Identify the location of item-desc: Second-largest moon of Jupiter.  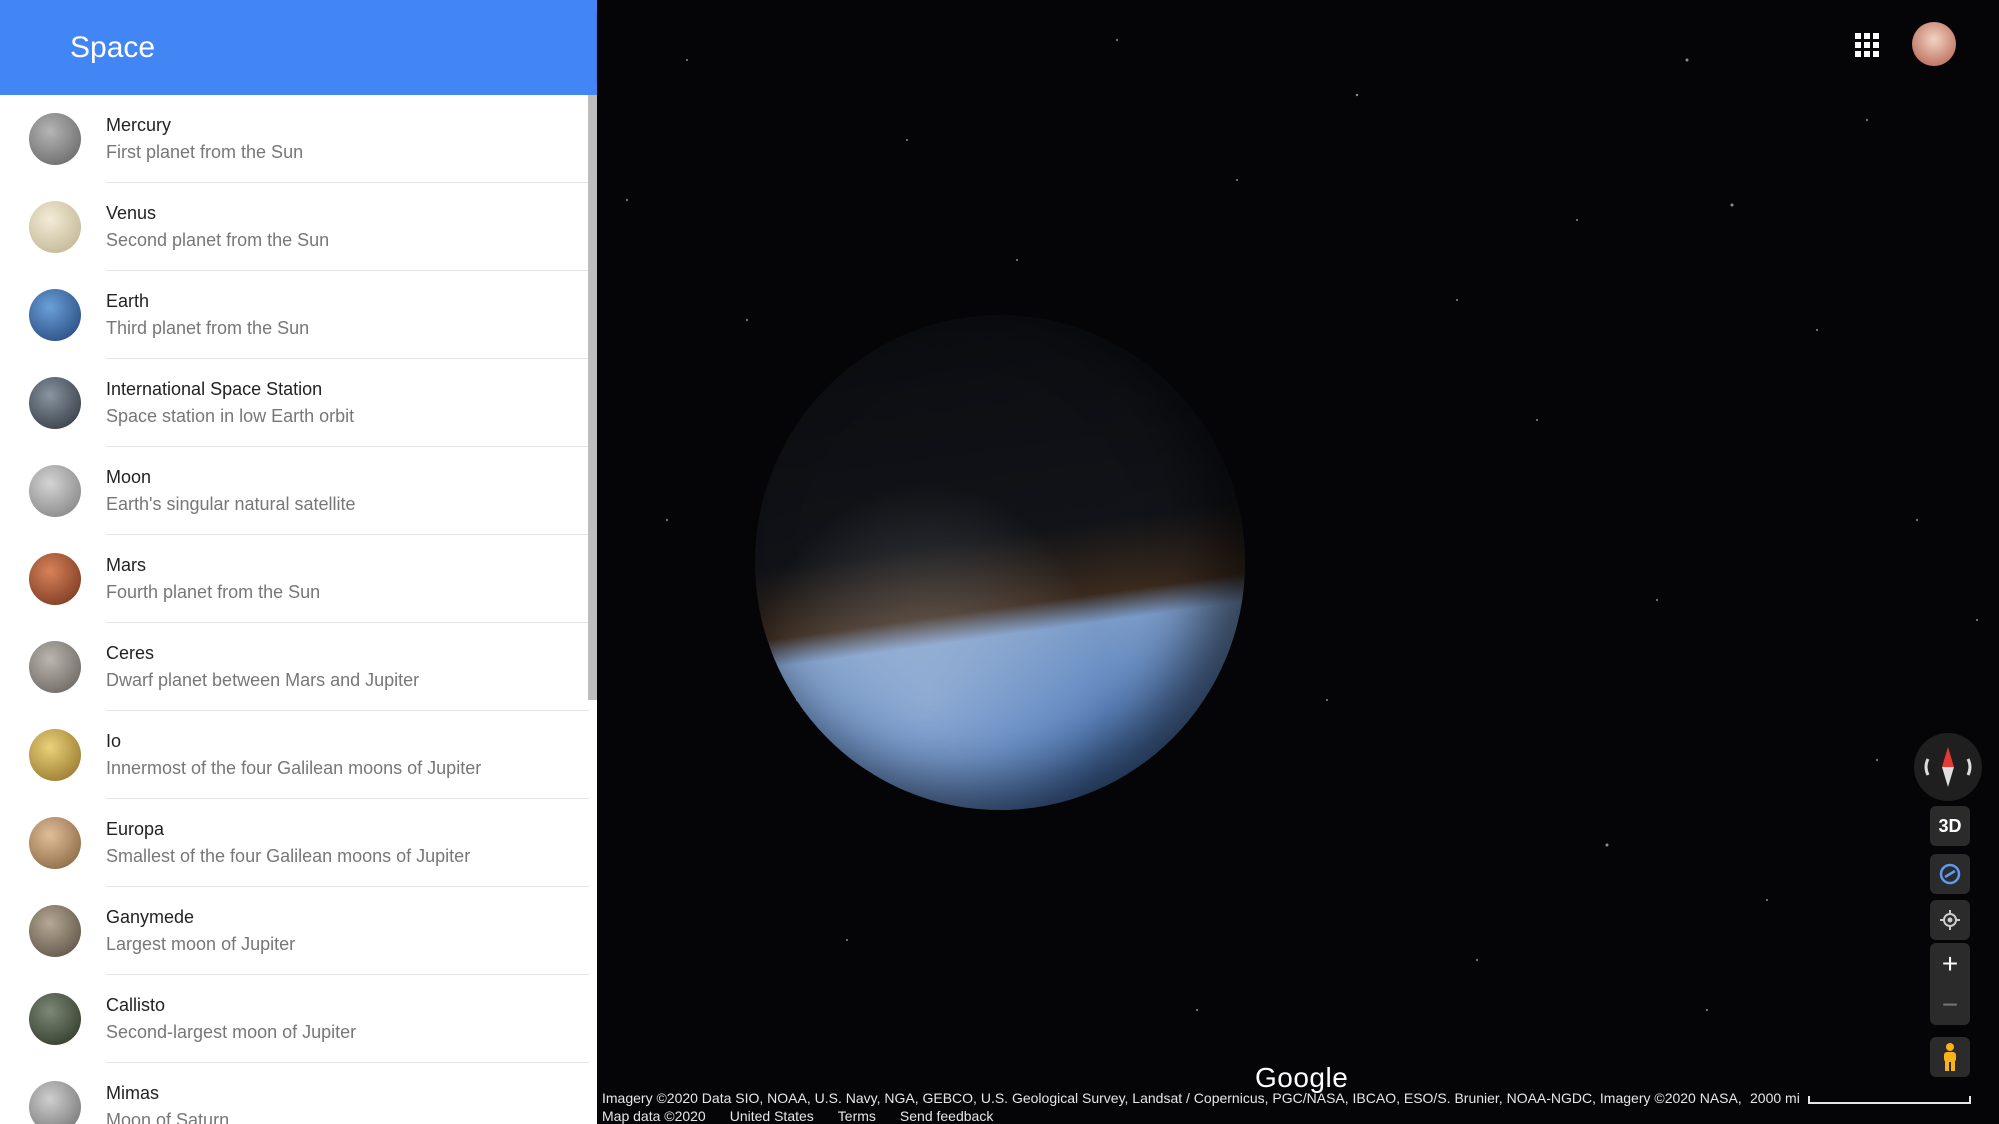
(231, 1031).